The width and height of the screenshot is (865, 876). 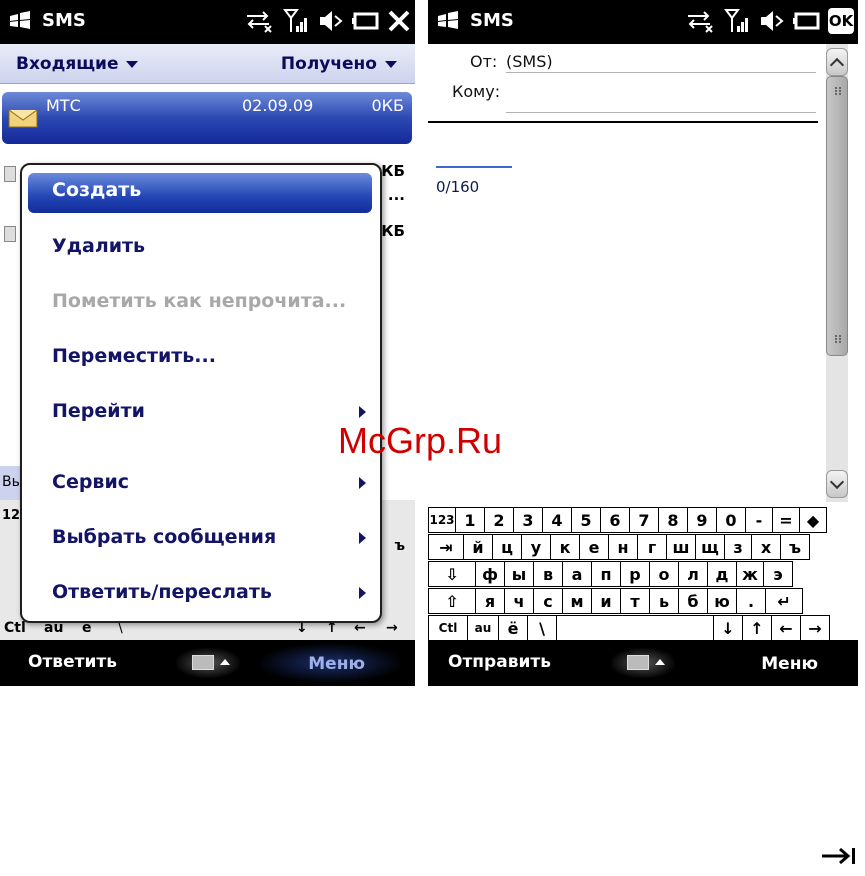 I want to click on key: ⇥, so click(x=446, y=547).